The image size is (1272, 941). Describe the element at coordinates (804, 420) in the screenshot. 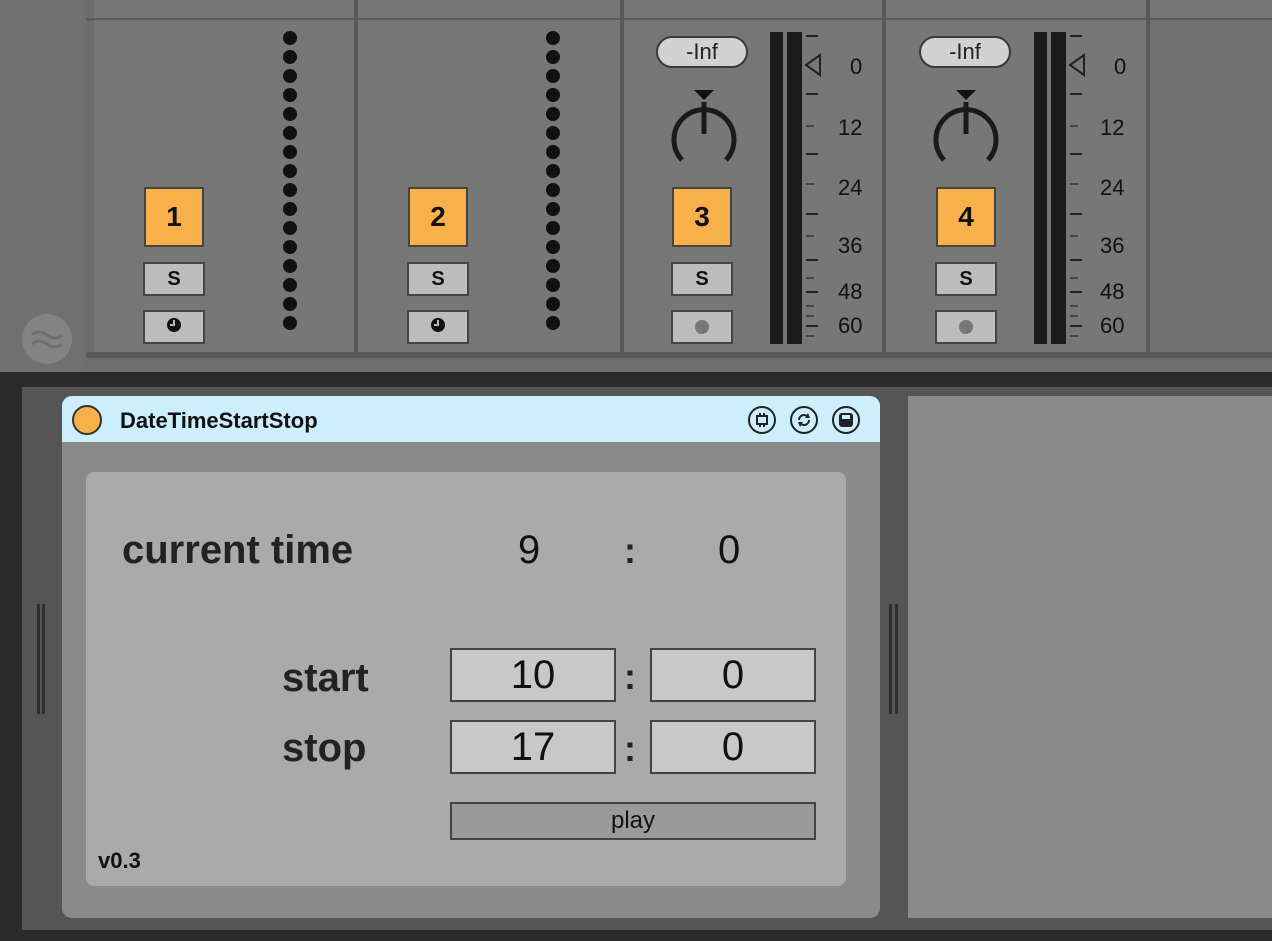

I see `hot-swap-icon` at that location.